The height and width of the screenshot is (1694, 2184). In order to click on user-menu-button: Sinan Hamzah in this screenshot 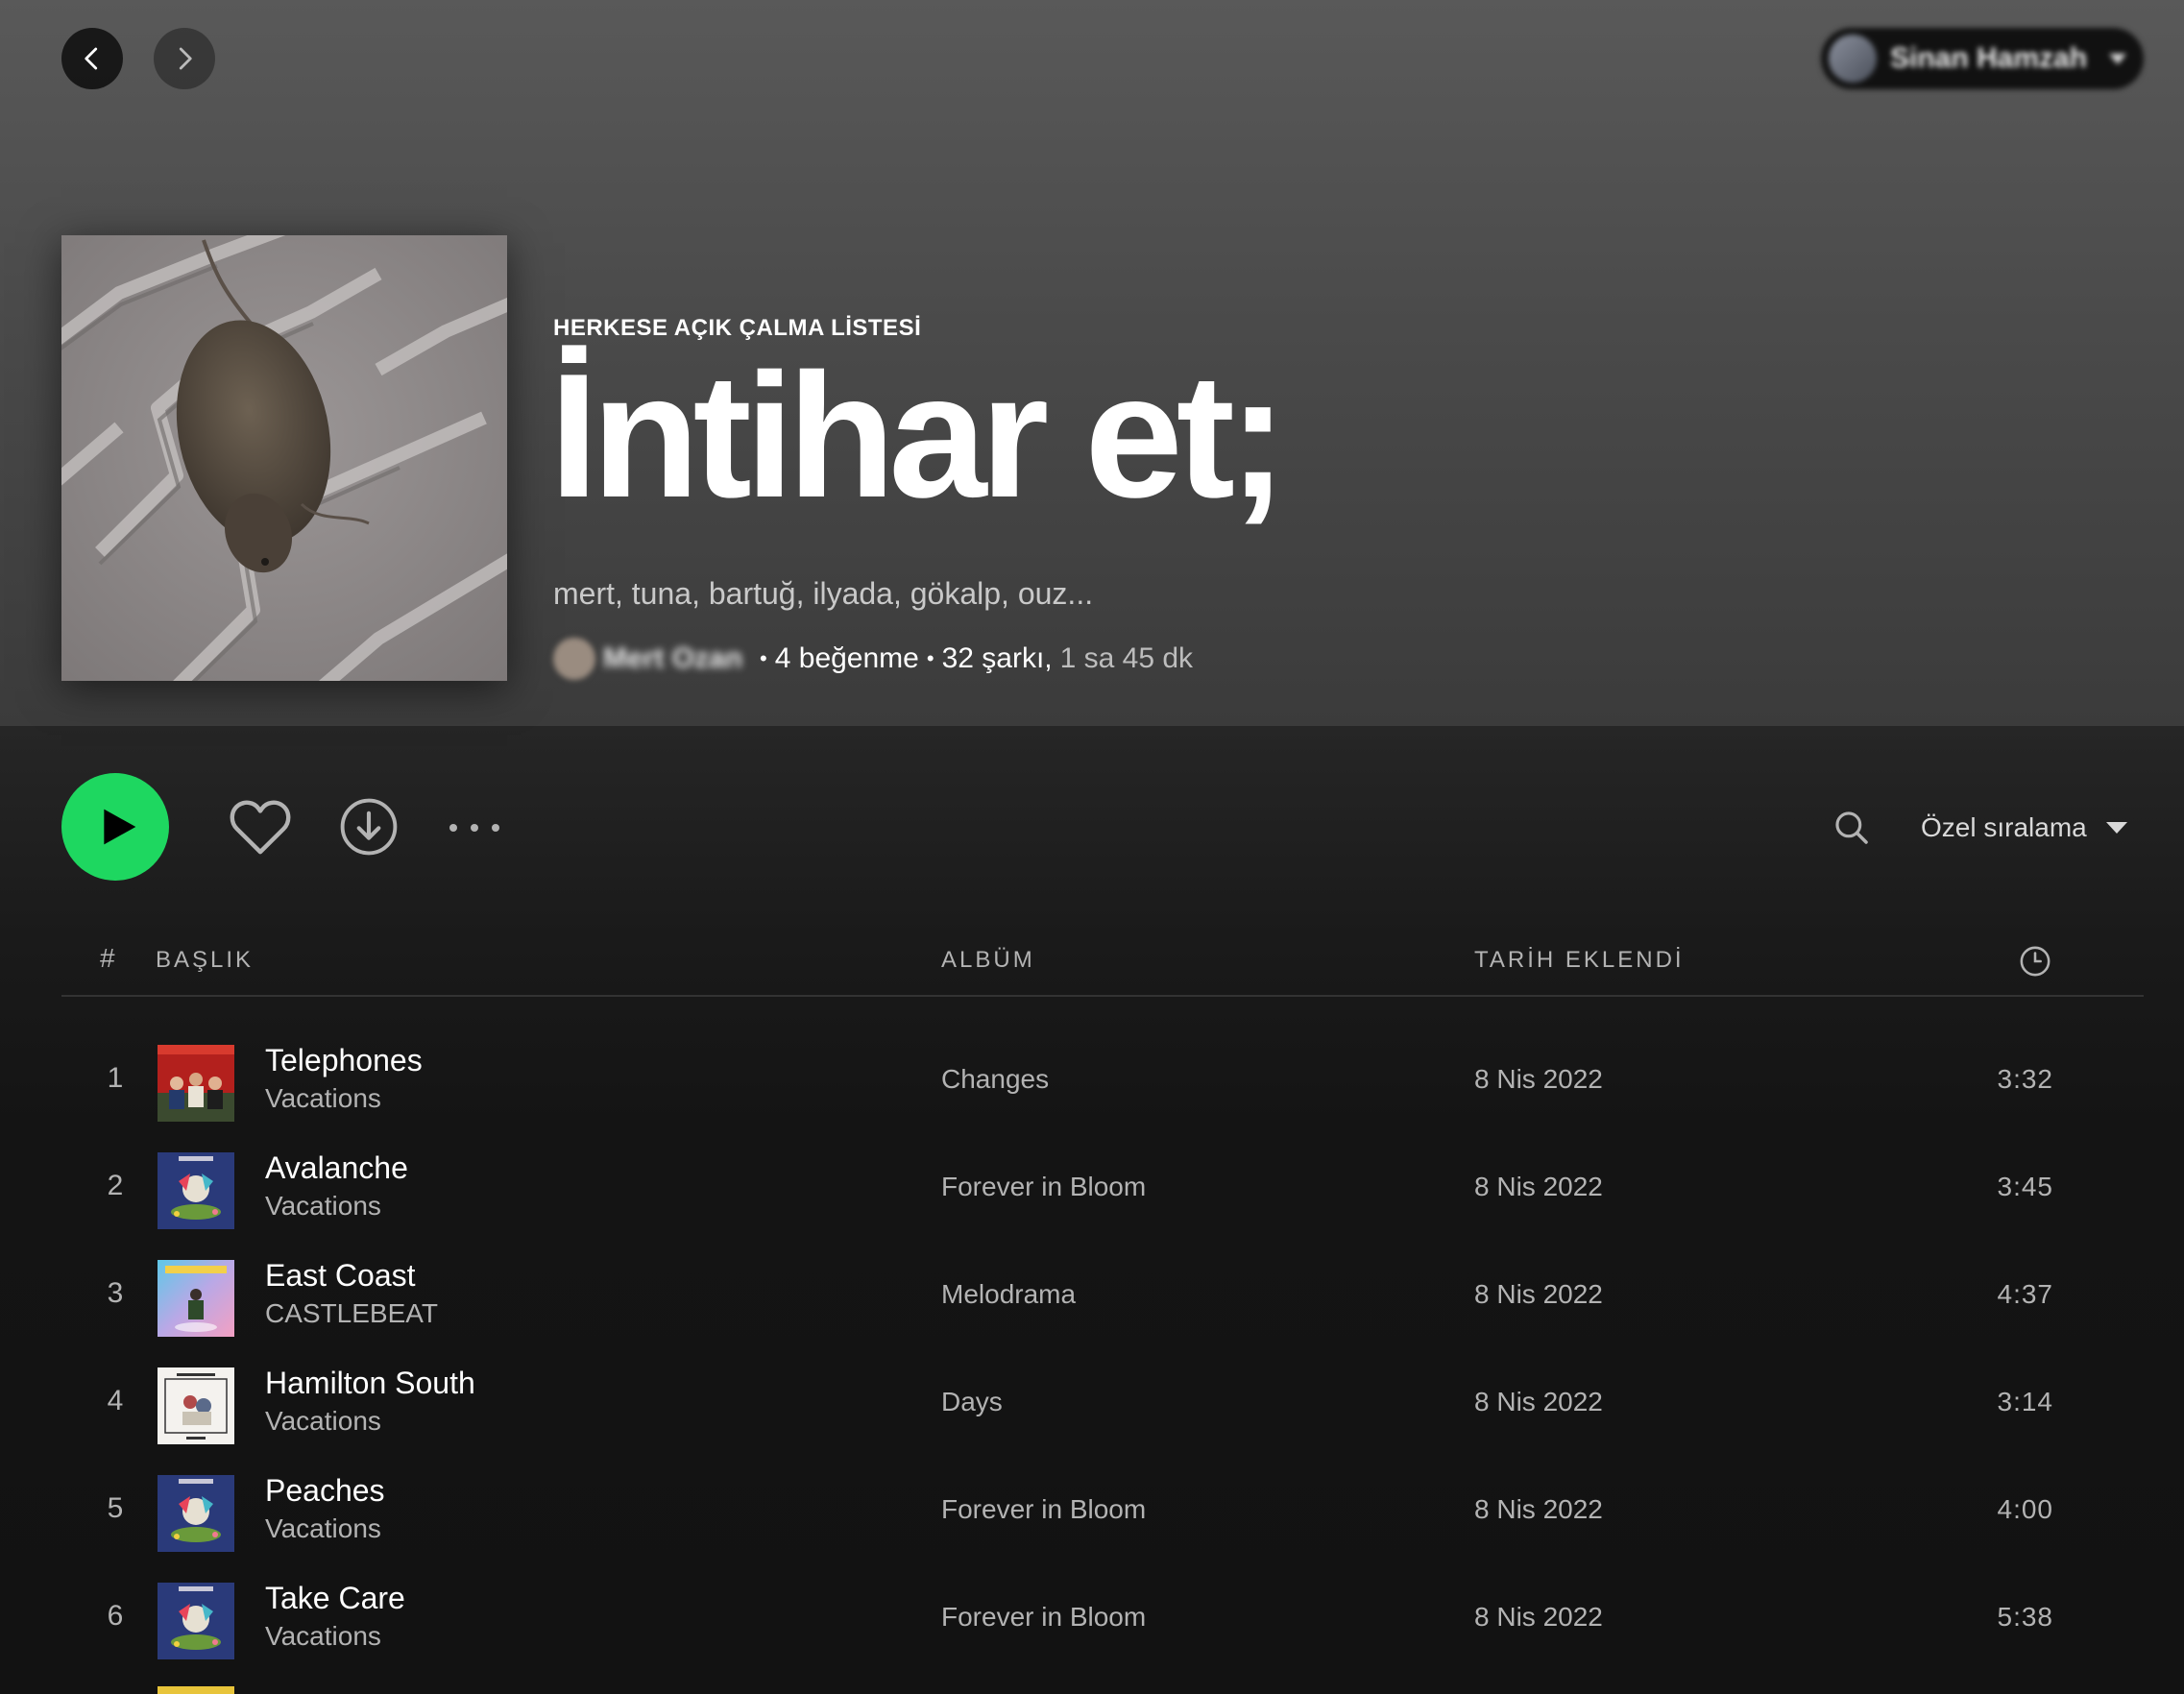, I will do `click(1983, 59)`.